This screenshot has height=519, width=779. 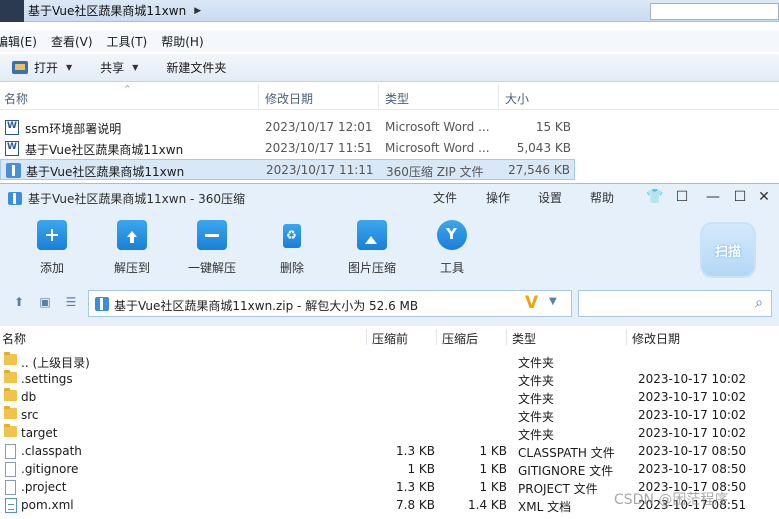 I want to click on archive-row: db 文件夹 2023-10-17 10:02, so click(x=389, y=397).